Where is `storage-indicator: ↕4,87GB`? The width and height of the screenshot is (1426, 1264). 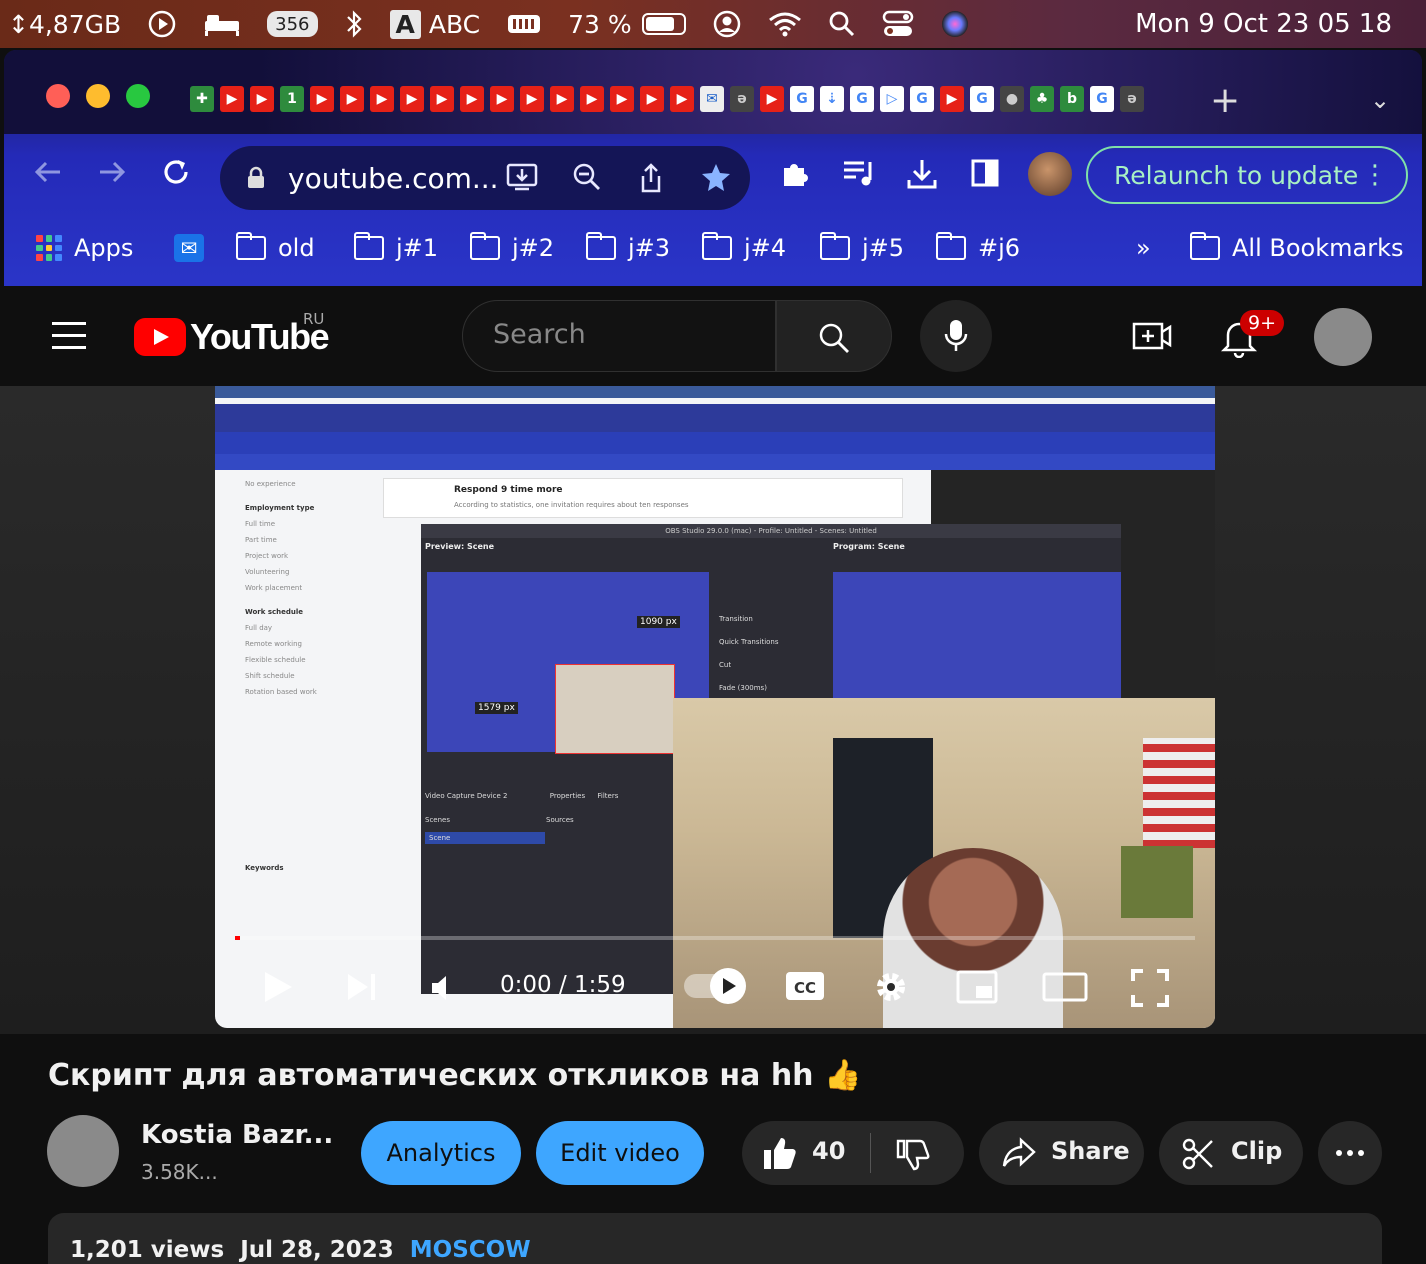 storage-indicator: ↕4,87GB is located at coordinates (64, 24).